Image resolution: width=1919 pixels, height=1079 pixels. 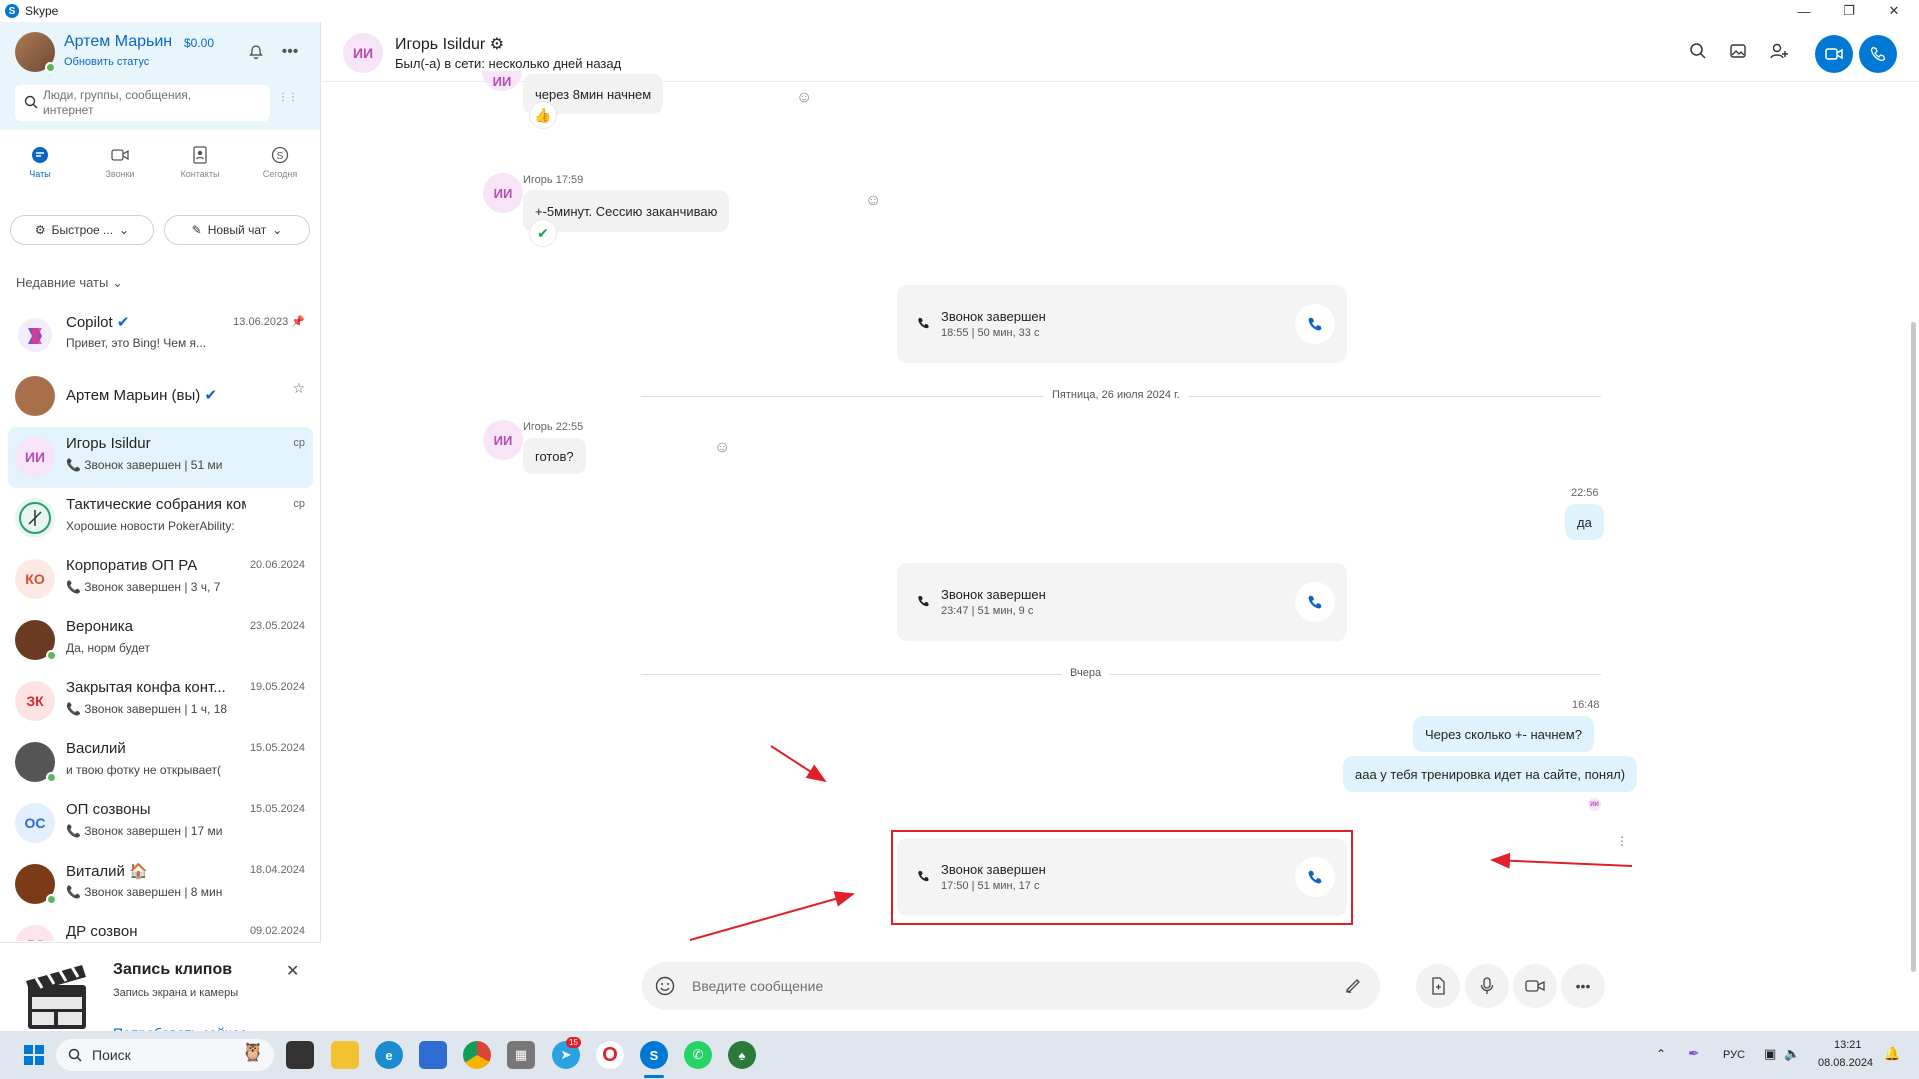 What do you see at coordinates (389, 1055) in the screenshot?
I see `edge-icon: e` at bounding box center [389, 1055].